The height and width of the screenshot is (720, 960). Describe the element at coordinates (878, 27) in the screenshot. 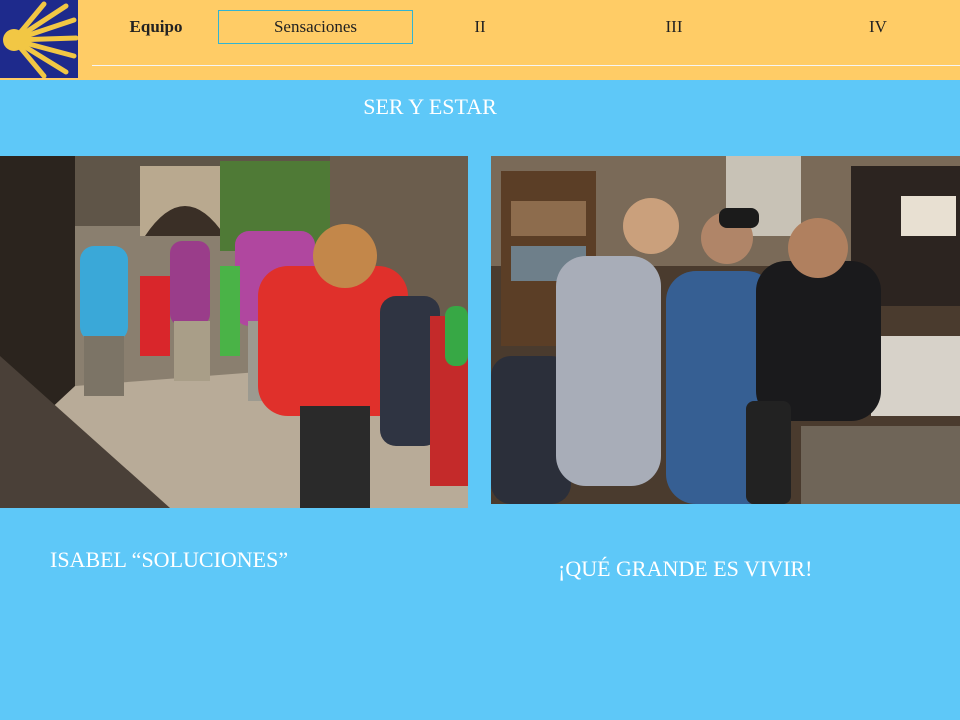

I see `nav-item-iv: IV` at that location.